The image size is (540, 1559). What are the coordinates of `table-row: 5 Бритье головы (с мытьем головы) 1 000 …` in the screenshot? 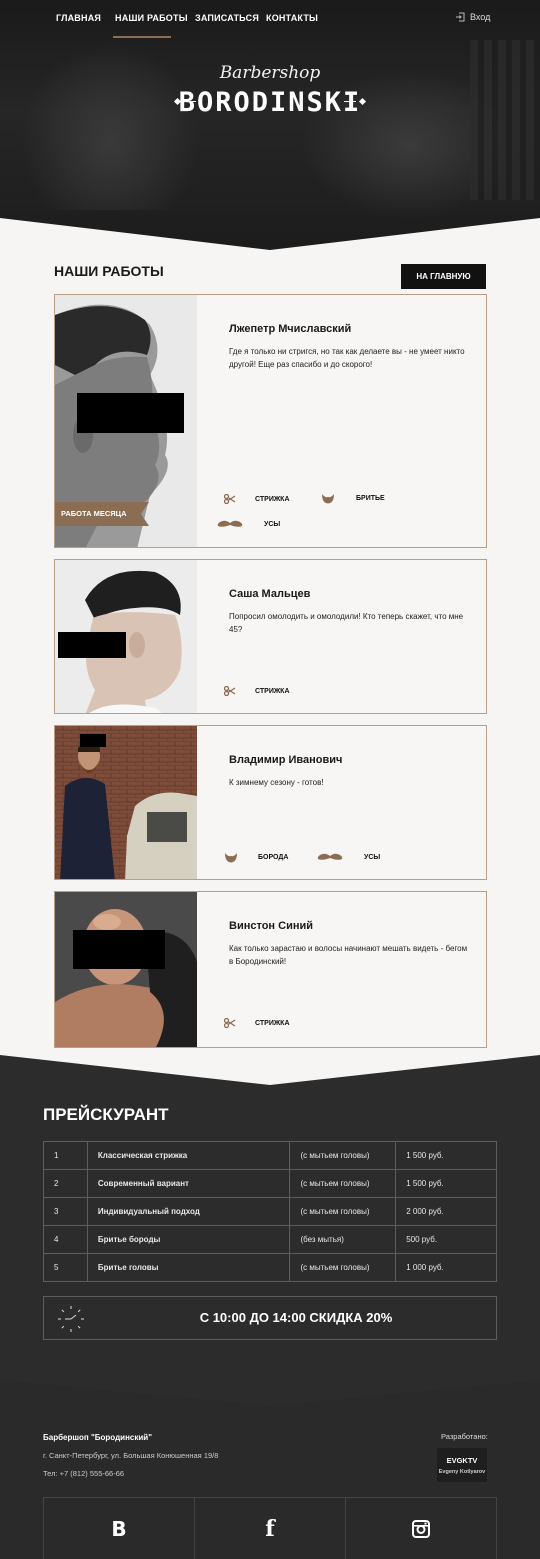 It's located at (270, 1267).